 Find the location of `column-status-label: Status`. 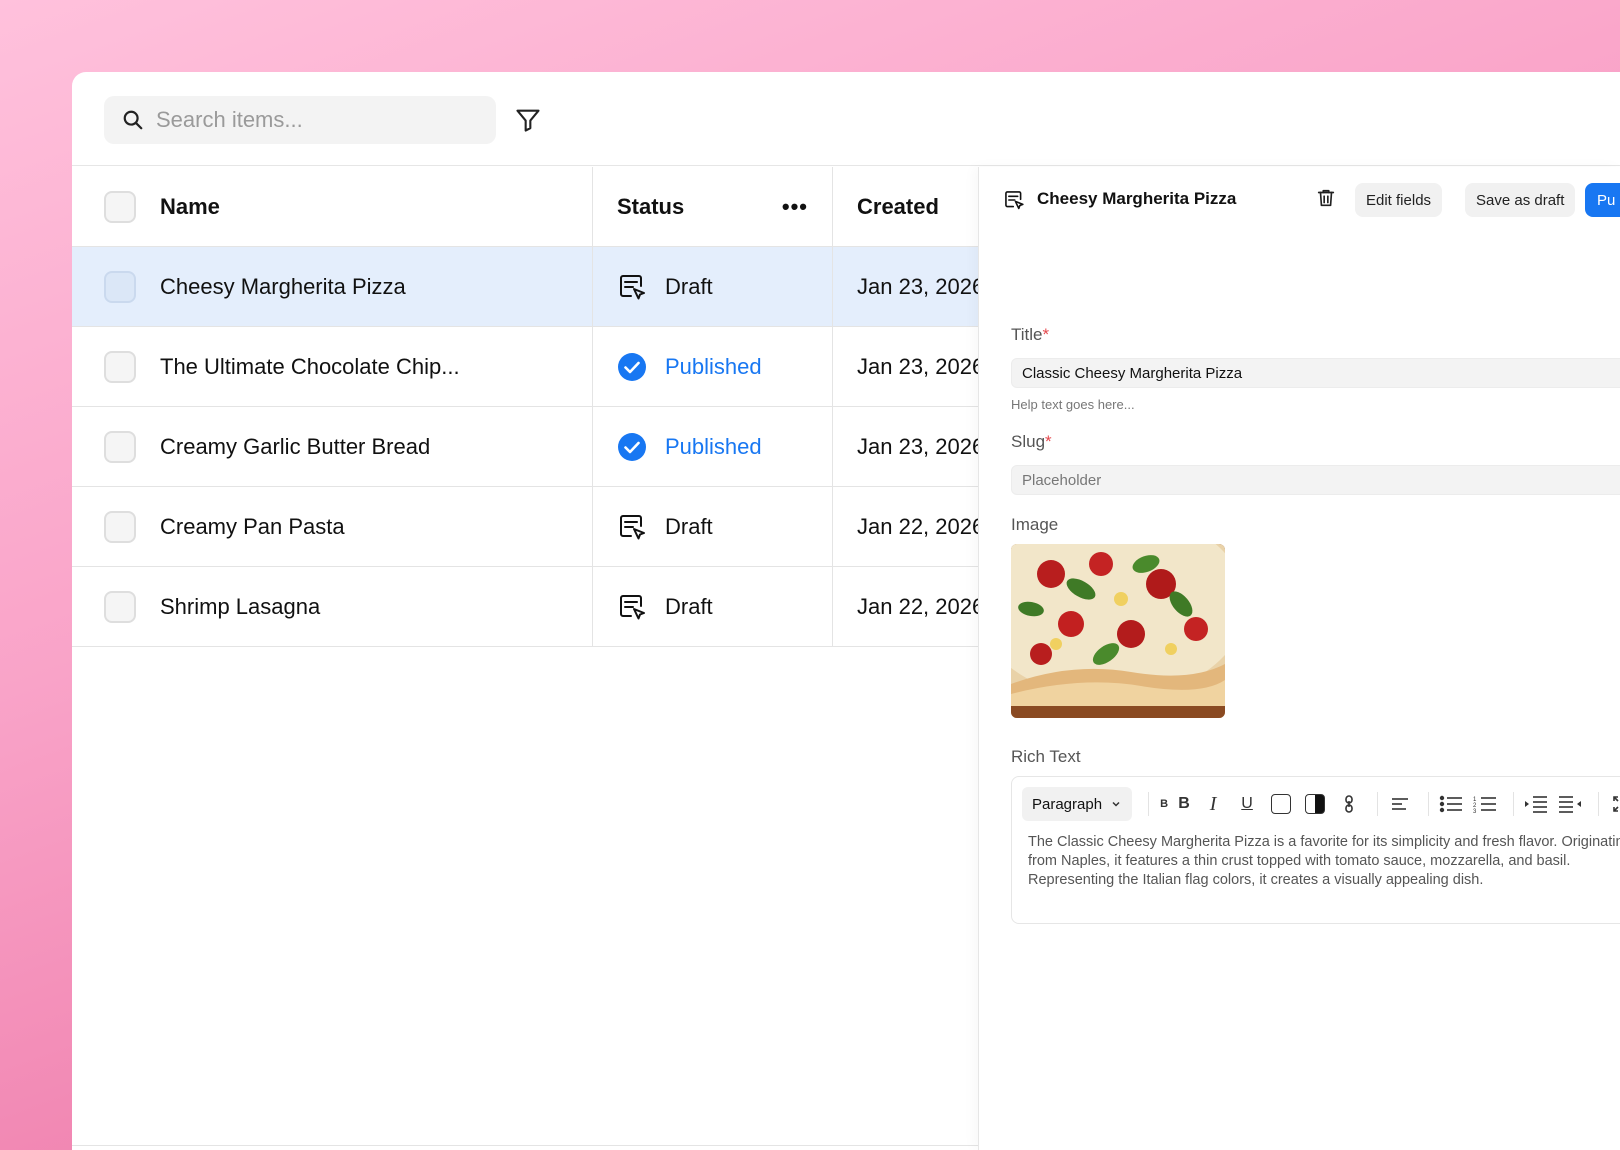

column-status-label: Status is located at coordinates (651, 206).